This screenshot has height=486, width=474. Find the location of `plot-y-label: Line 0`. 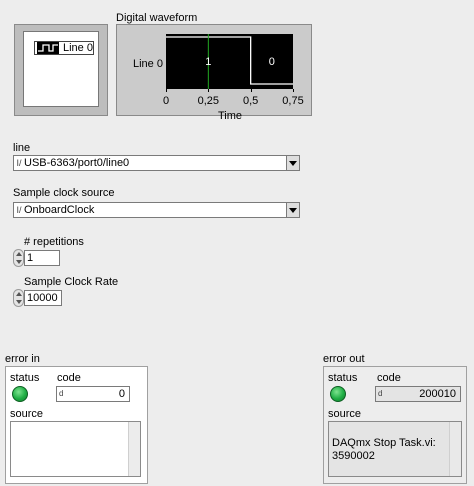

plot-y-label: Line 0 is located at coordinates (148, 64).